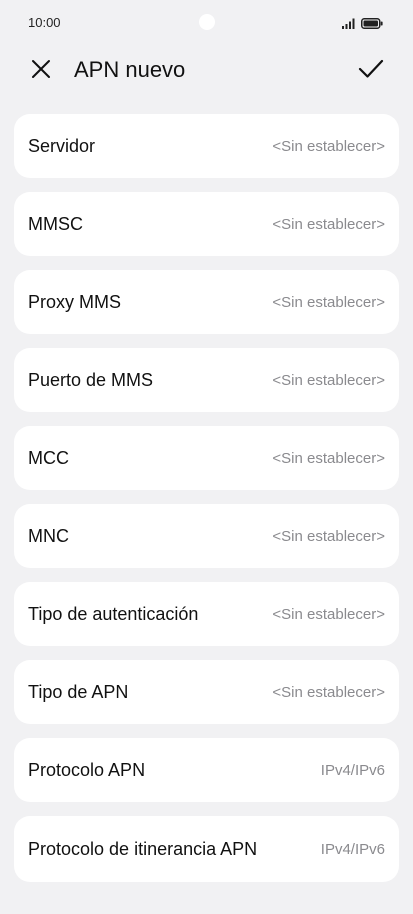  What do you see at coordinates (143, 849) in the screenshot?
I see `setting-label: Protocolo de itinerancia APN` at bounding box center [143, 849].